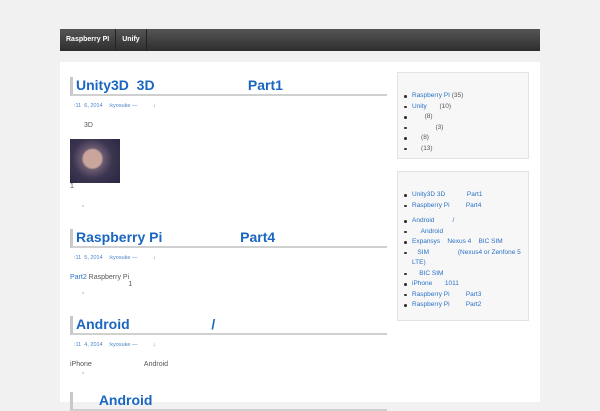 Image resolution: width=600 pixels, height=411 pixels. I want to click on recent-post-link: Expansys Nexus 4 BIC SIM, so click(457, 241).